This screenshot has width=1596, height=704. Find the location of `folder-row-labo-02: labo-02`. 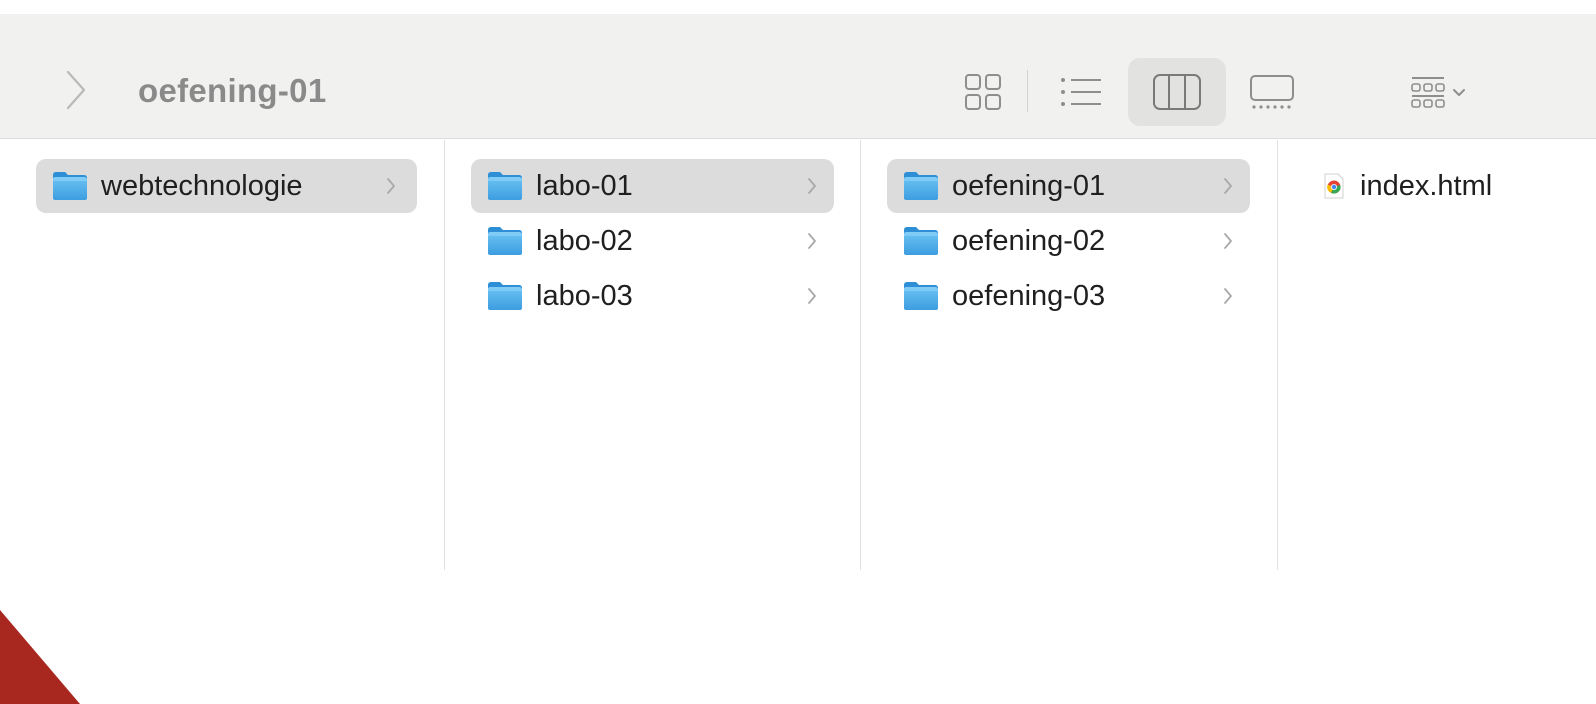

folder-row-labo-02: labo-02 is located at coordinates (652, 241).